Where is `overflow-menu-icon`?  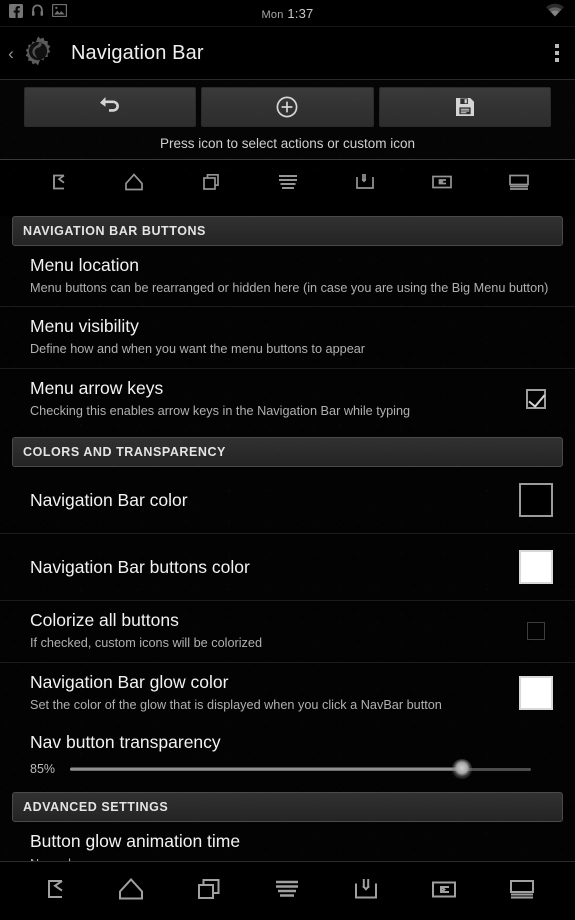
overflow-menu-icon is located at coordinates (557, 53).